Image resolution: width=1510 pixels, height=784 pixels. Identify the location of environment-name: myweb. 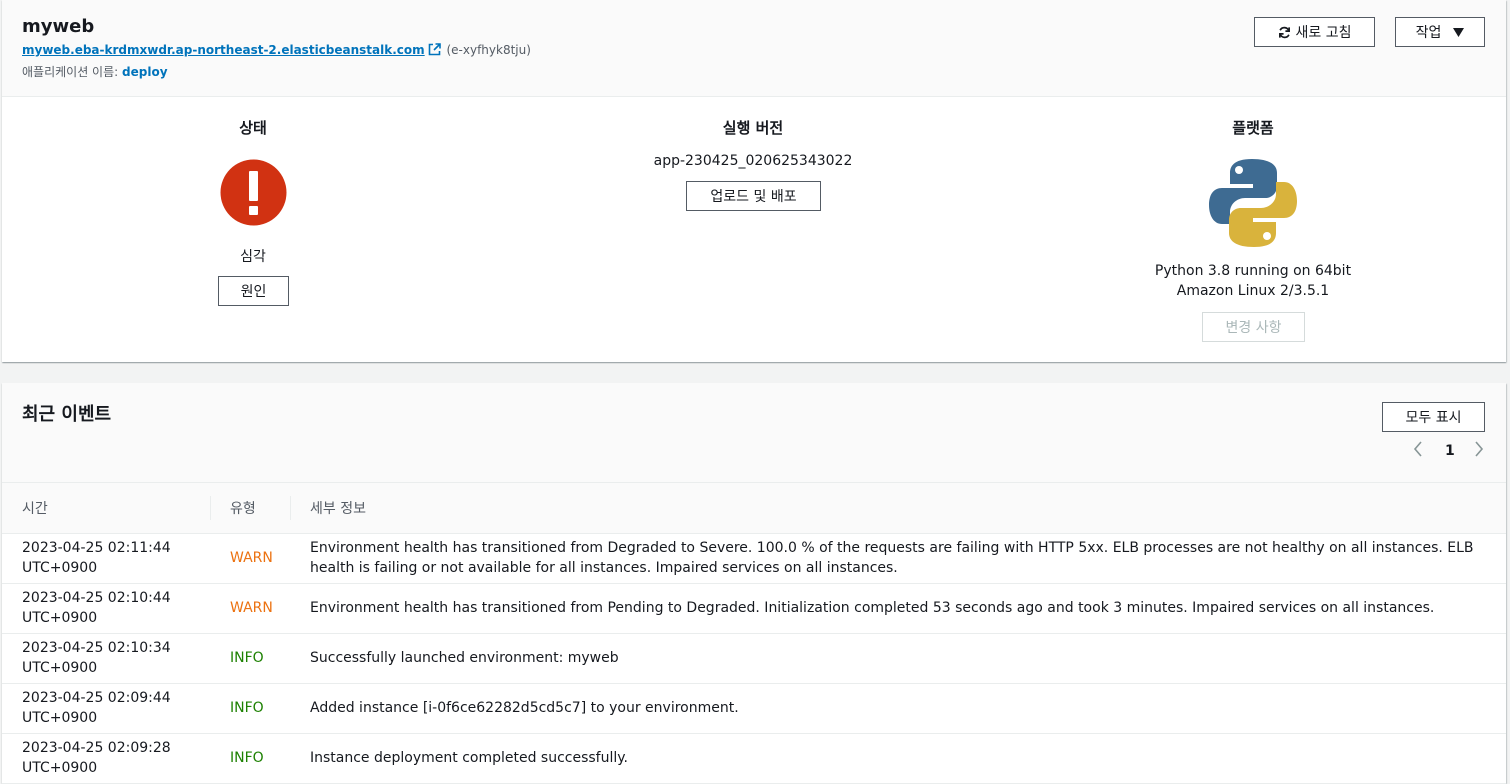
(58, 26).